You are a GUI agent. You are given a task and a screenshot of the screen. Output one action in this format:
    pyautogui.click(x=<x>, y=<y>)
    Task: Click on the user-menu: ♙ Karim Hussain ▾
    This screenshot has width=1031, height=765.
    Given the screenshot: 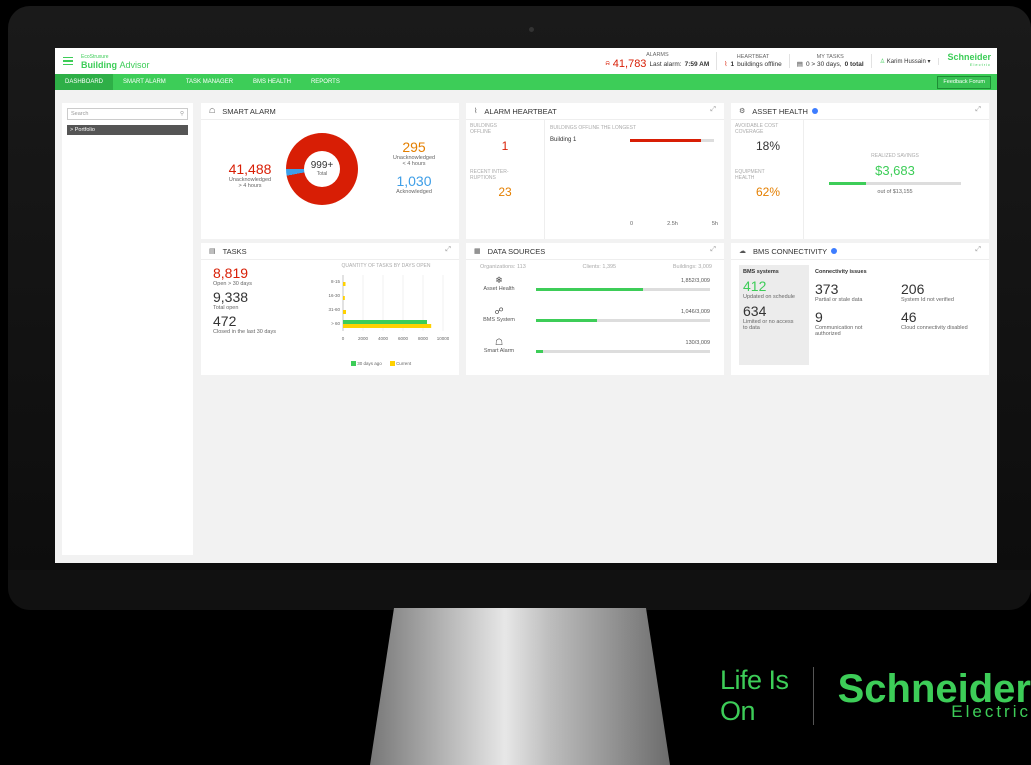 What is the action you would take?
    pyautogui.click(x=906, y=61)
    